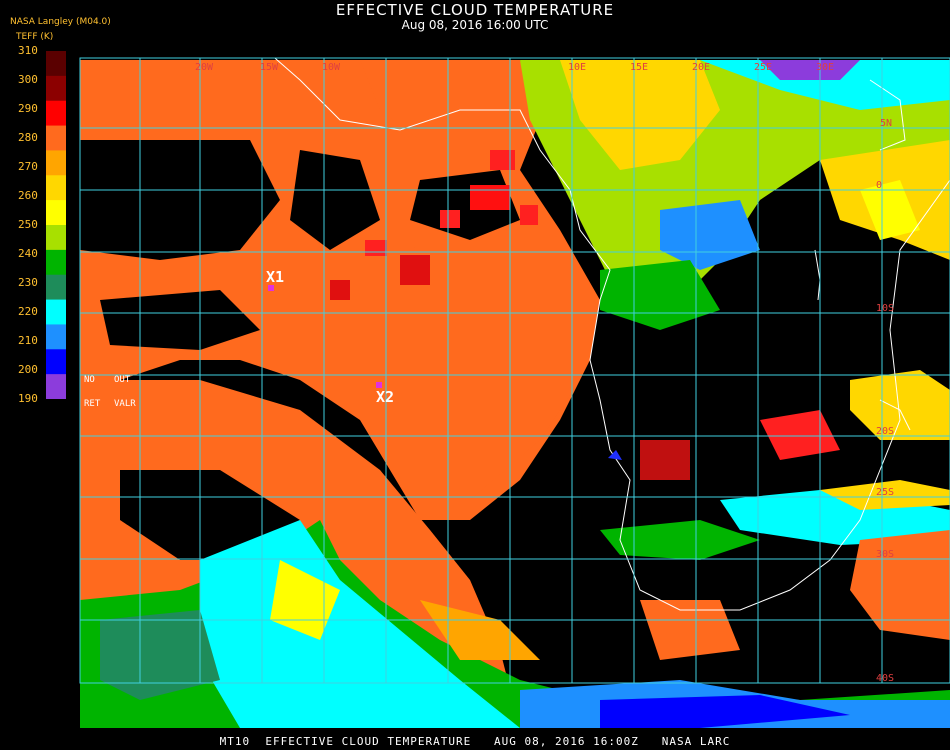  I want to click on colorbar-tick-label: 210, so click(28, 340).